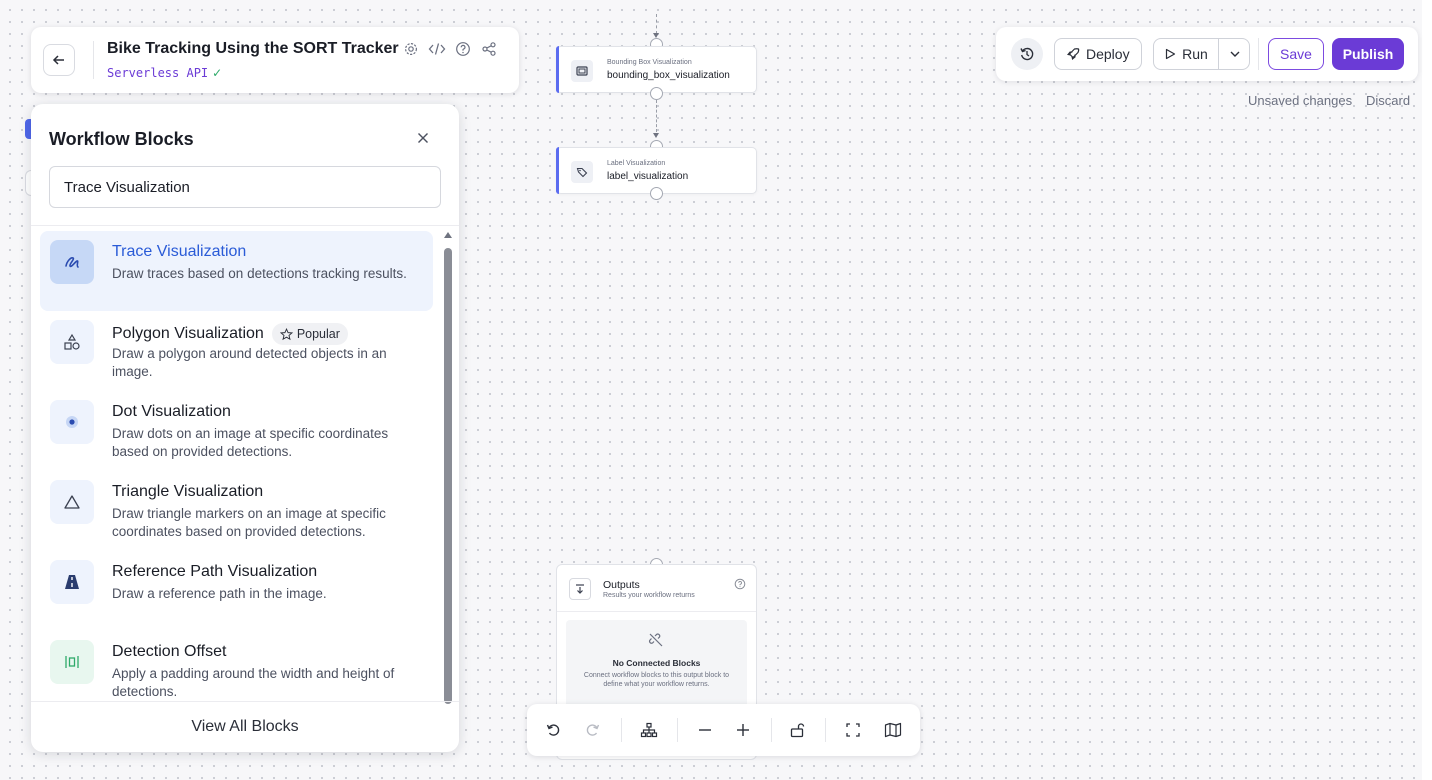  I want to click on save-button: Save, so click(1296, 54).